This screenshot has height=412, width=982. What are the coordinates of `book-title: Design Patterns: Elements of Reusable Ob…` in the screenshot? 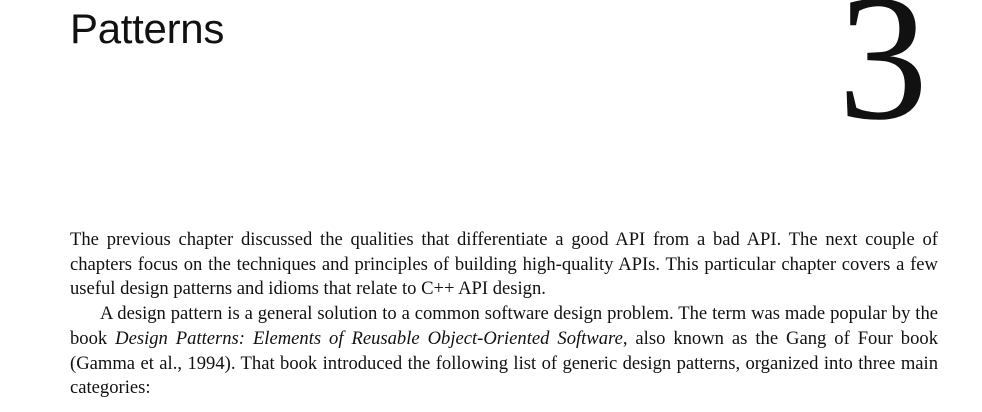 It's located at (369, 338).